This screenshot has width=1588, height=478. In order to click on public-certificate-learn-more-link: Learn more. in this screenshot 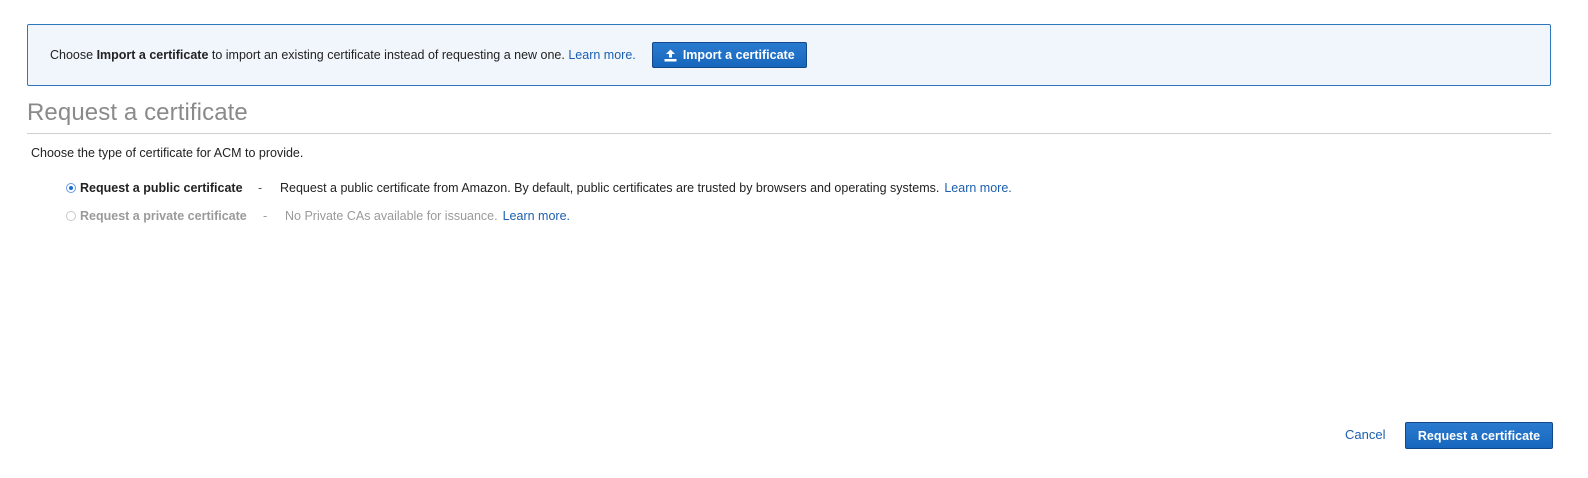, I will do `click(977, 188)`.